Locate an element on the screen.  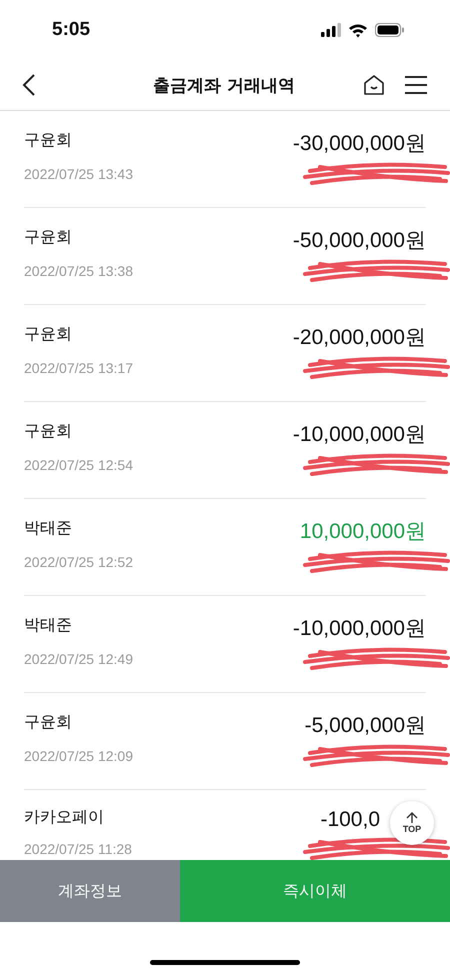
transaction-amount: -30,000,000원 is located at coordinates (359, 144).